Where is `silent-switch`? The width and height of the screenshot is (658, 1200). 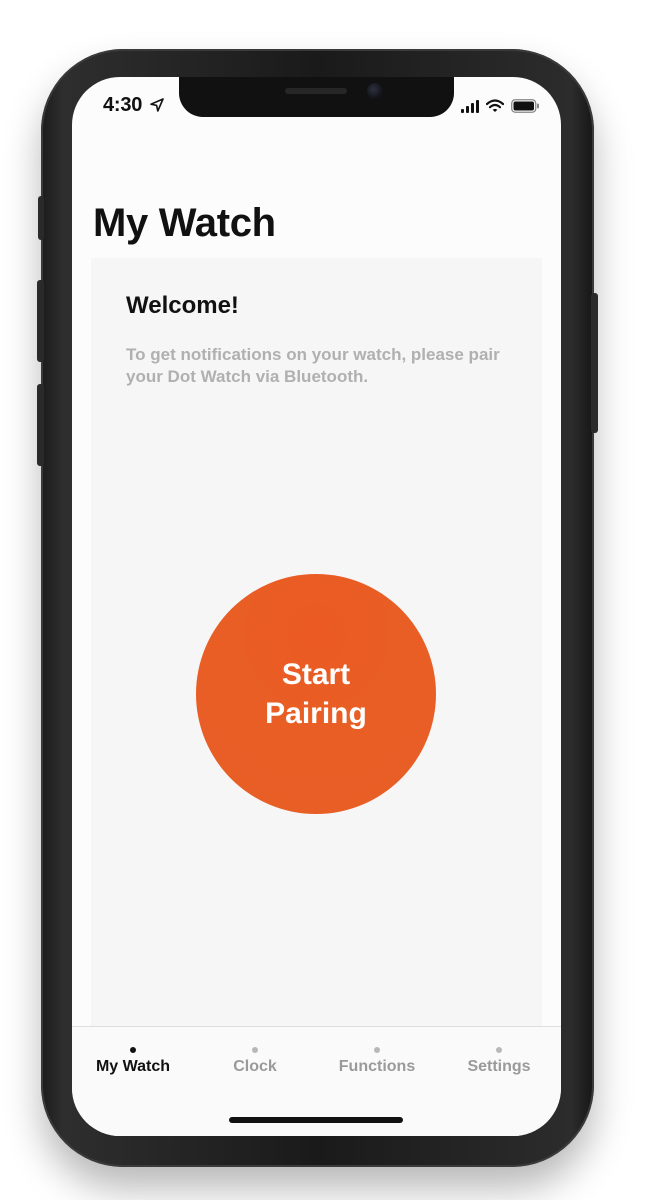 silent-switch is located at coordinates (41, 218).